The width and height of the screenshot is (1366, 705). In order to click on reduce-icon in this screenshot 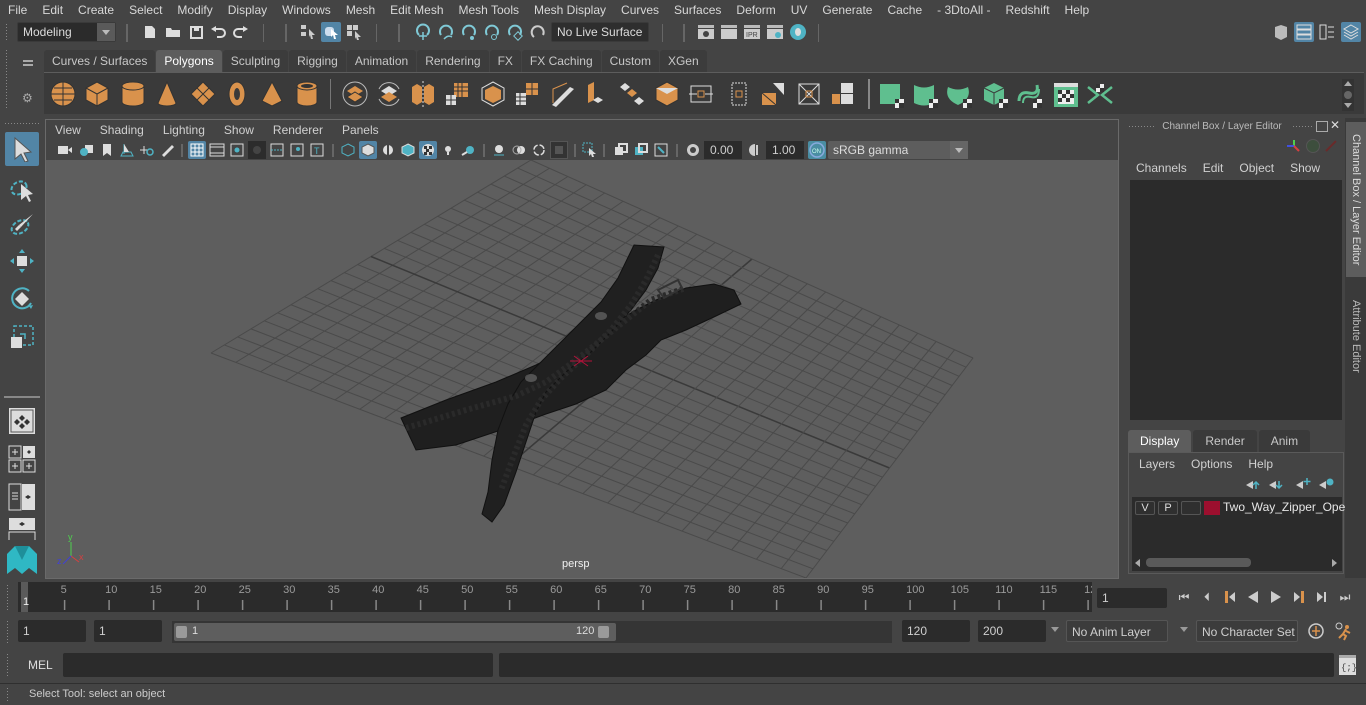, I will do `click(493, 94)`.